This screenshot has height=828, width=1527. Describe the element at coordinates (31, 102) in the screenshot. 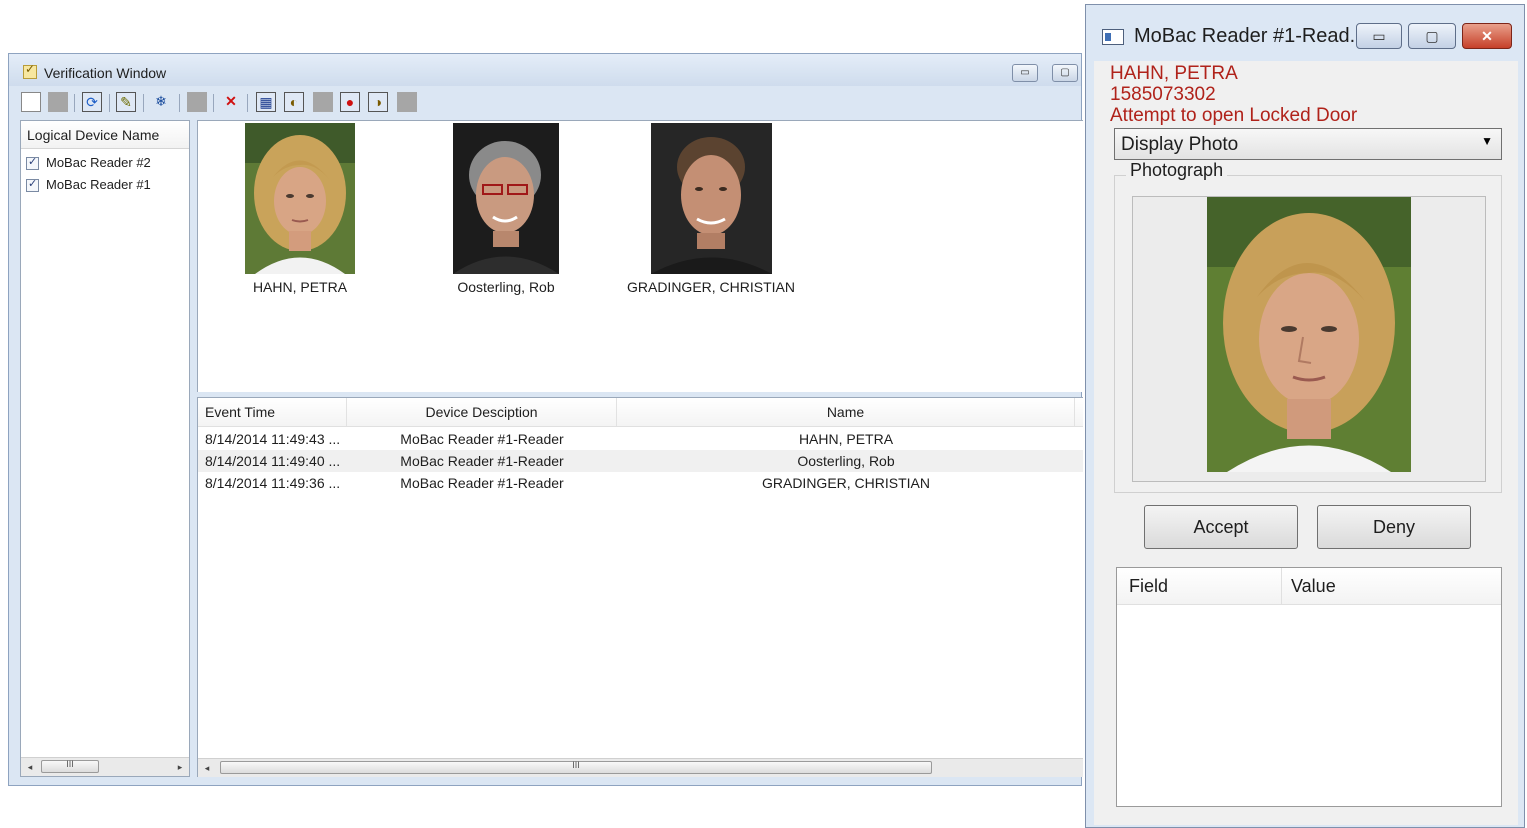

I see `new-icon` at that location.